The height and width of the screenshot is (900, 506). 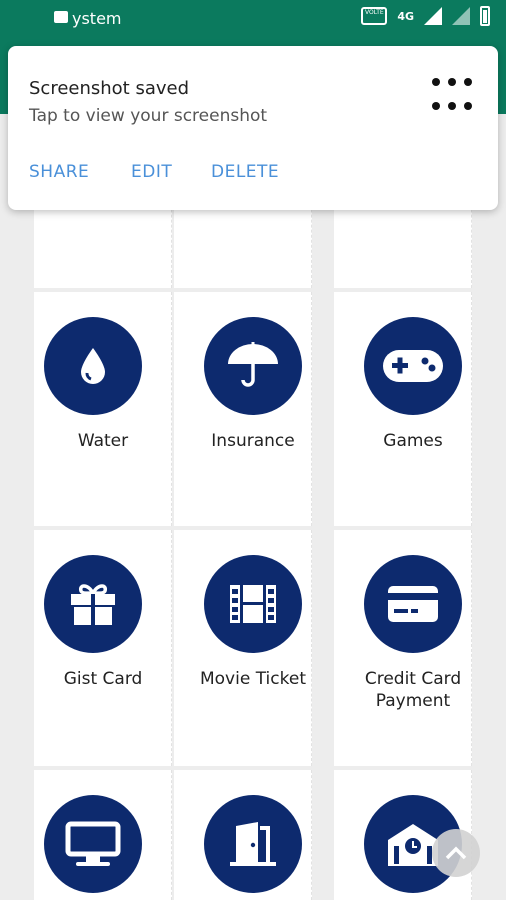 What do you see at coordinates (109, 88) in the screenshot?
I see `notification-title: Screenshot saved` at bounding box center [109, 88].